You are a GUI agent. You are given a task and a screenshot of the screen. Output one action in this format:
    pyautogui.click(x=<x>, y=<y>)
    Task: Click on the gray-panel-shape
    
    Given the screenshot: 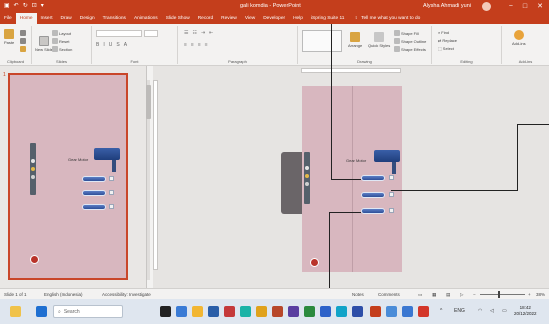 What is the action you would take?
    pyautogui.click(x=292, y=183)
    